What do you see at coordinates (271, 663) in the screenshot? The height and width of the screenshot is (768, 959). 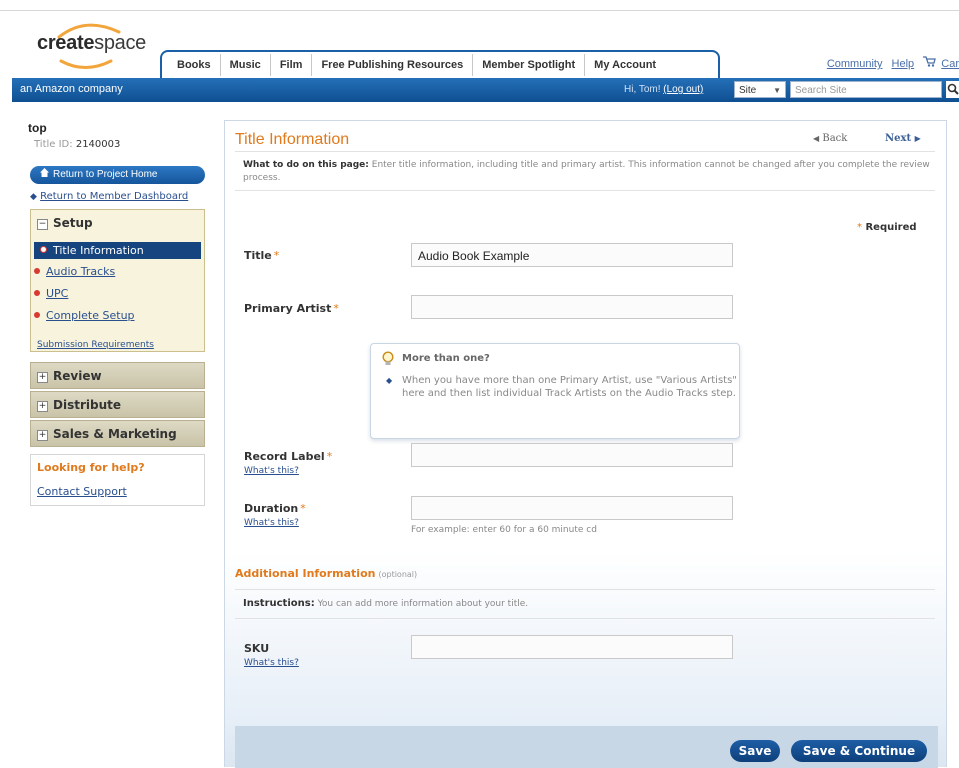 I see `sku-help-link: What's this?` at bounding box center [271, 663].